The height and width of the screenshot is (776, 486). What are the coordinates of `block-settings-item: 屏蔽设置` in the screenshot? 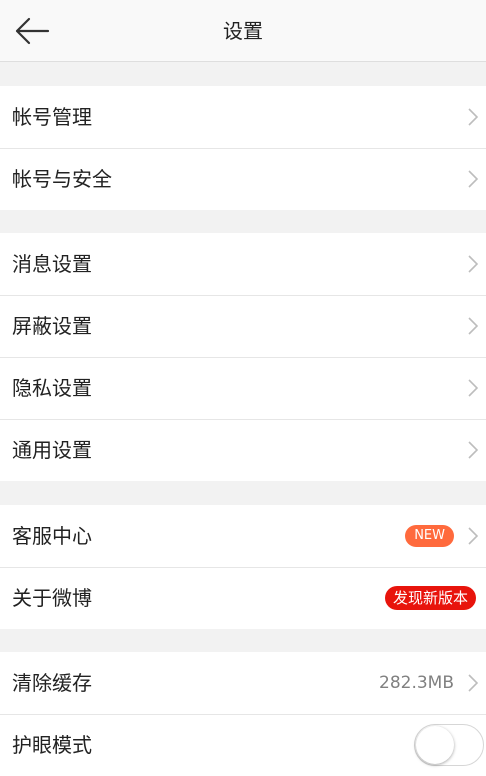 It's located at (243, 326).